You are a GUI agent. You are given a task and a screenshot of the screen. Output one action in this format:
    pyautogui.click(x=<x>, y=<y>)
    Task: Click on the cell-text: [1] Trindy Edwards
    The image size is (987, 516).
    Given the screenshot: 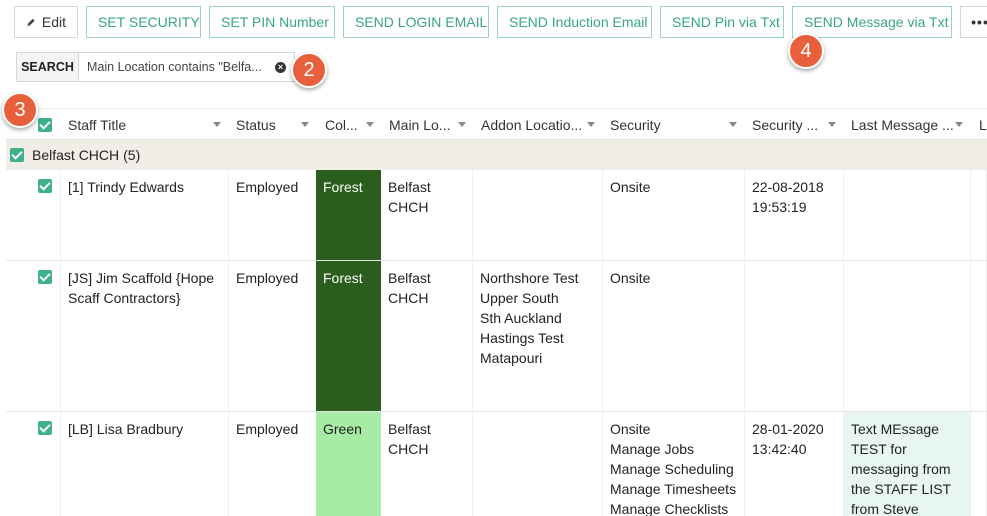 What is the action you would take?
    pyautogui.click(x=126, y=187)
    